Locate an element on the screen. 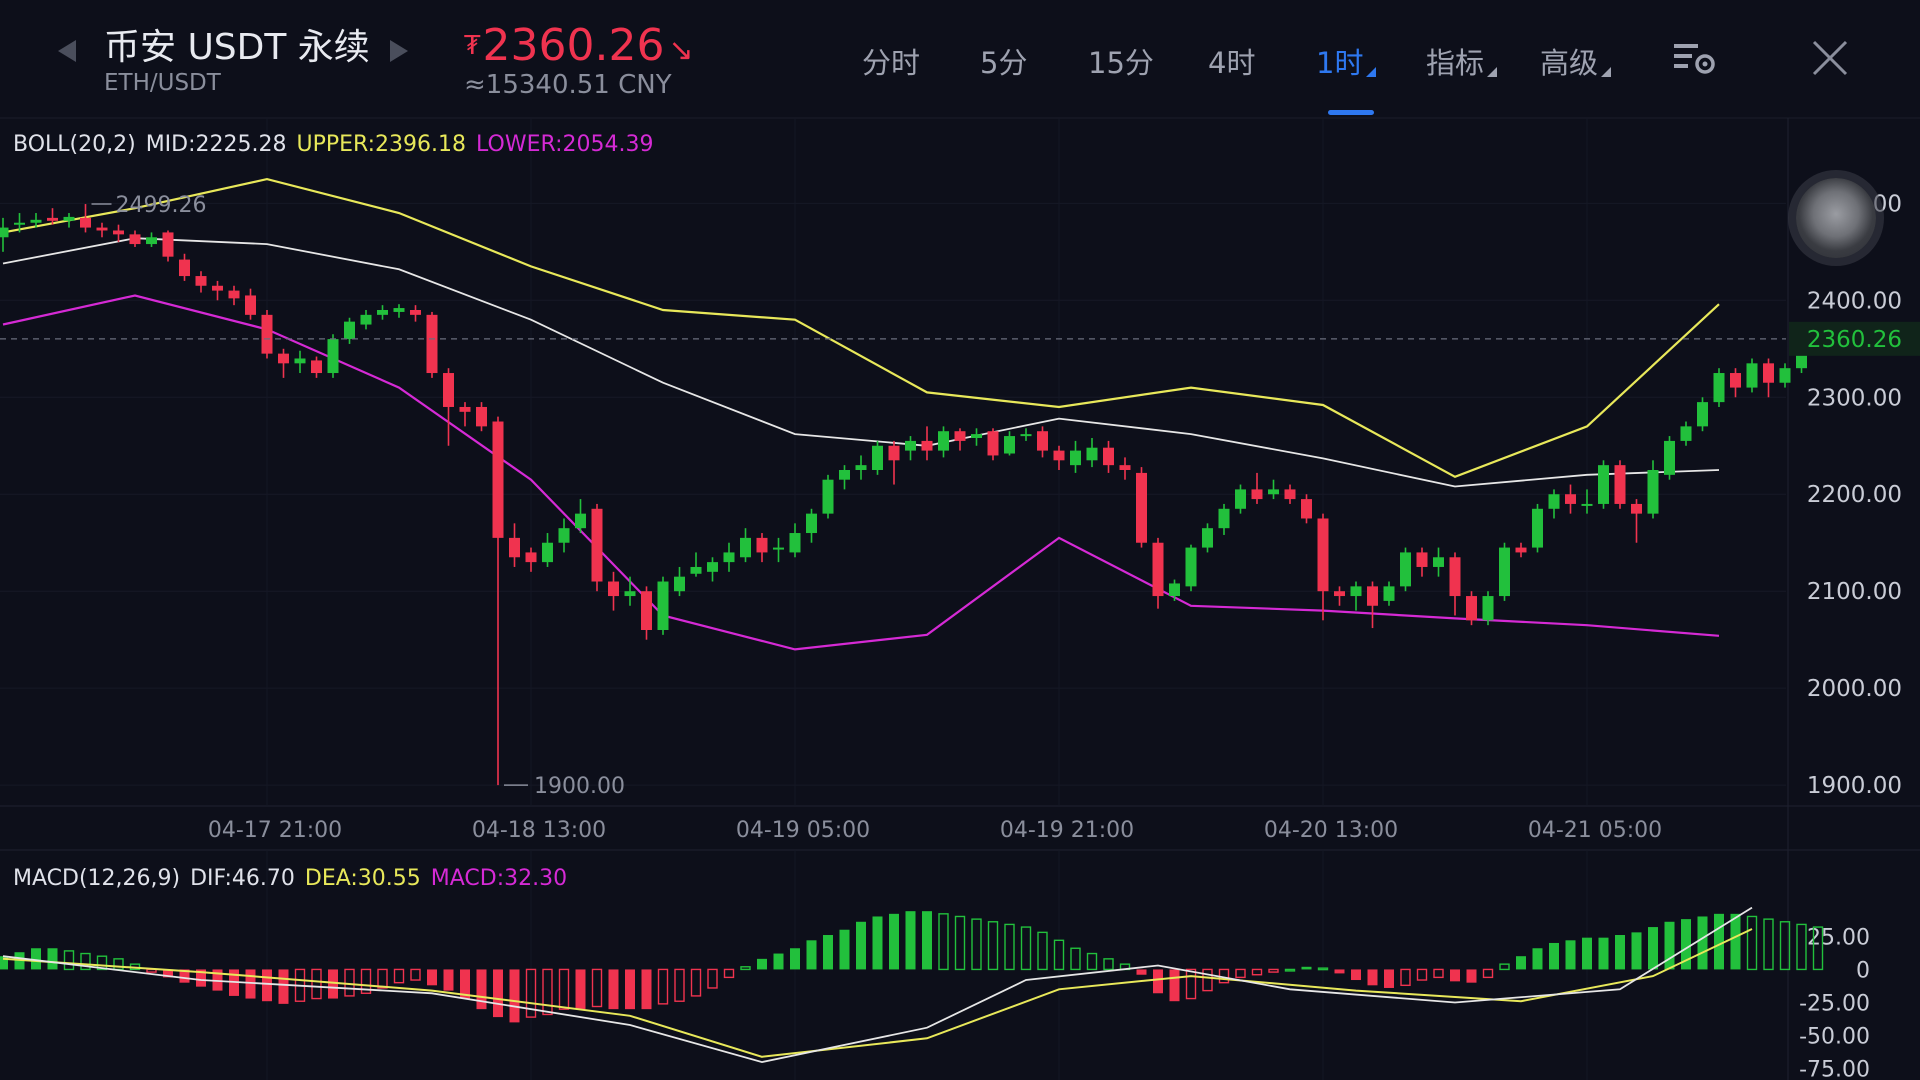  boll-name: BOLL(20,2) is located at coordinates (74, 144).